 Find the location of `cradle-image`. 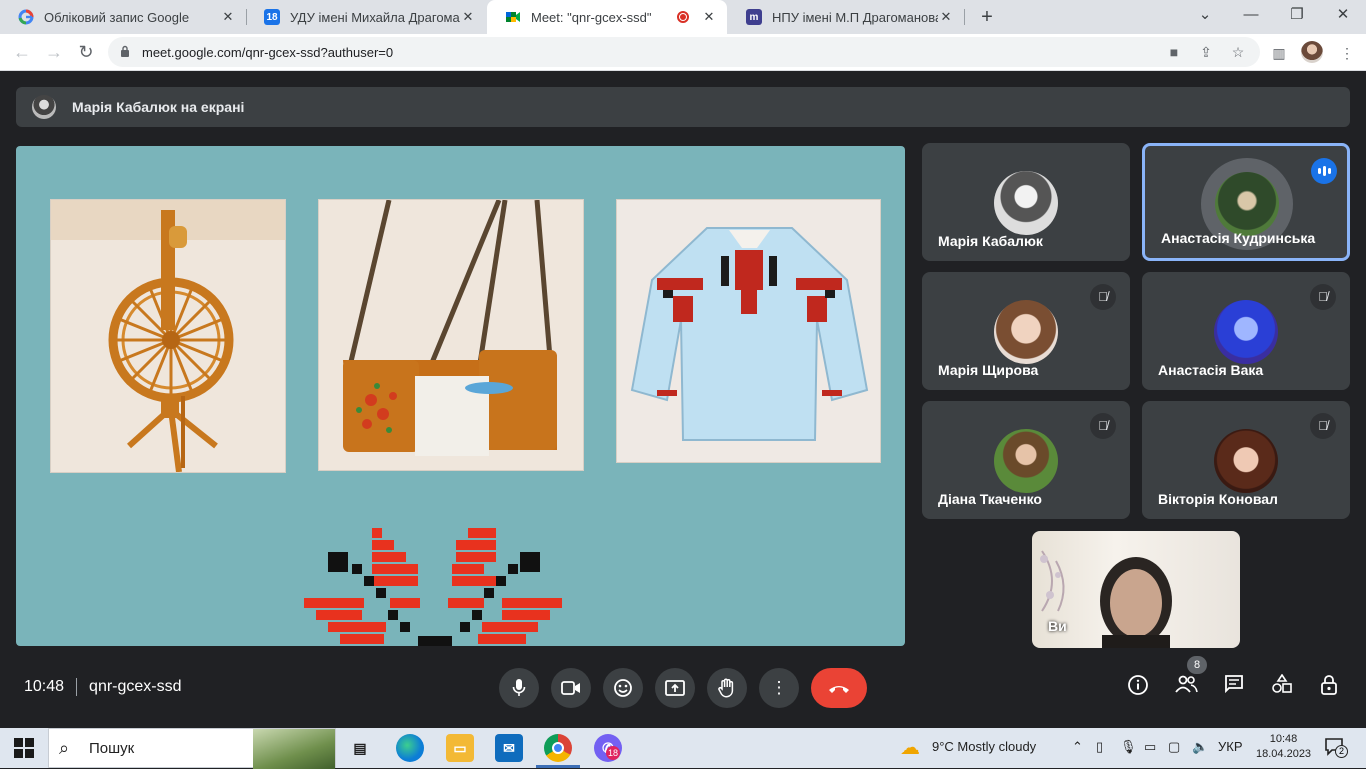

cradle-image is located at coordinates (451, 335).